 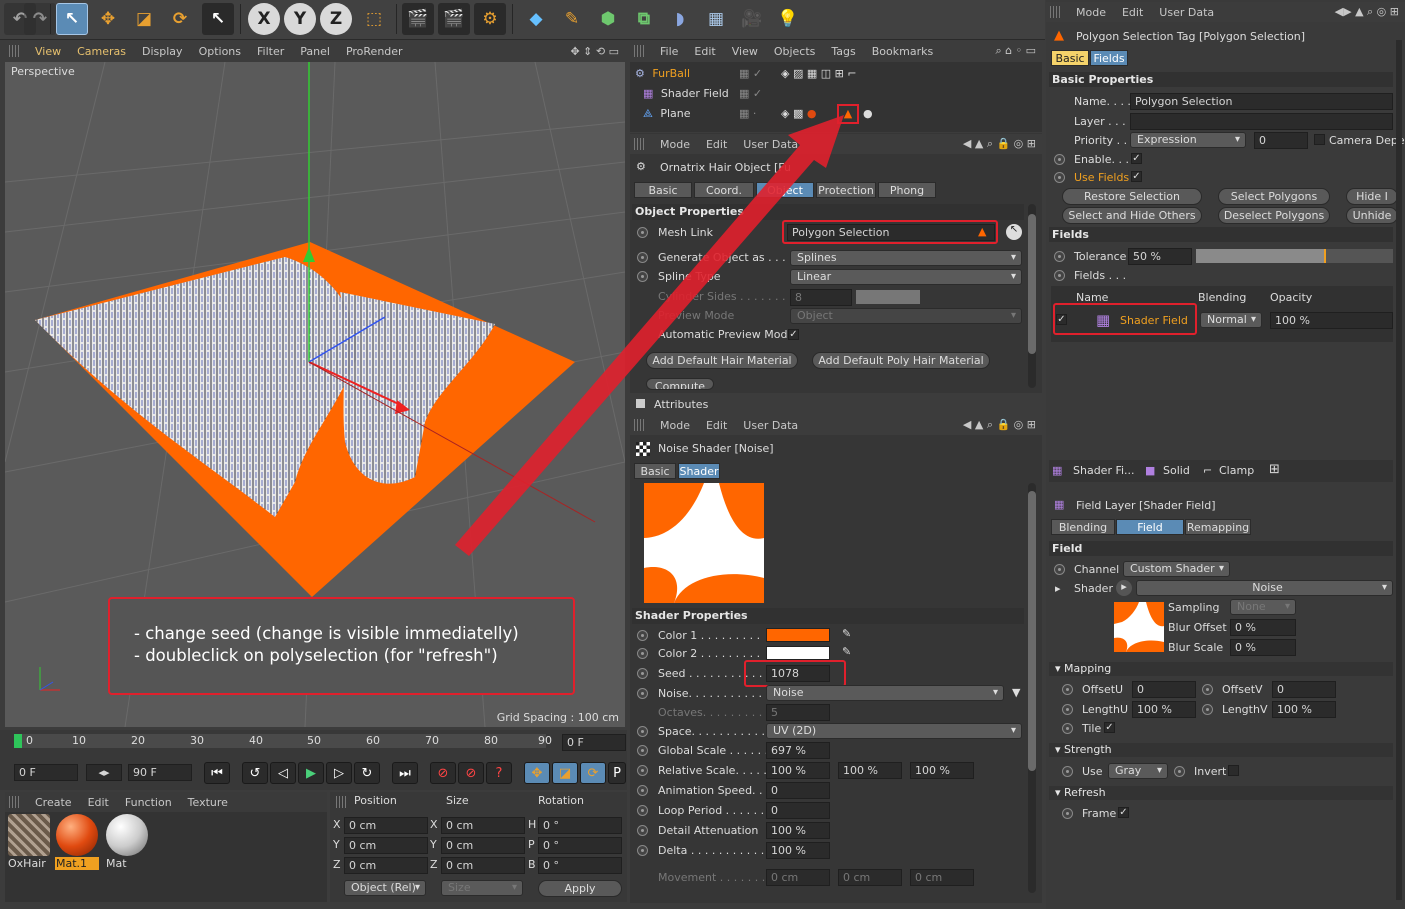 What do you see at coordinates (999, 425) in the screenshot?
I see `attr2-nav-icons: ◀ ▲ ⌕ 🔒 ◎ ⊞` at bounding box center [999, 425].